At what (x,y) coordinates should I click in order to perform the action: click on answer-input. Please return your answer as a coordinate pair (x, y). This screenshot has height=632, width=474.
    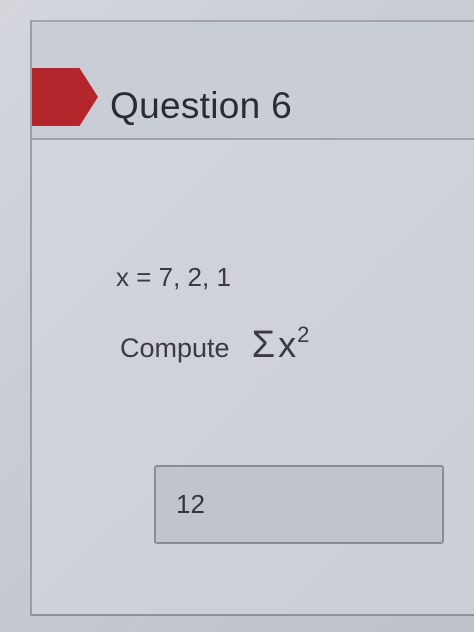
    Looking at the image, I should click on (299, 504).